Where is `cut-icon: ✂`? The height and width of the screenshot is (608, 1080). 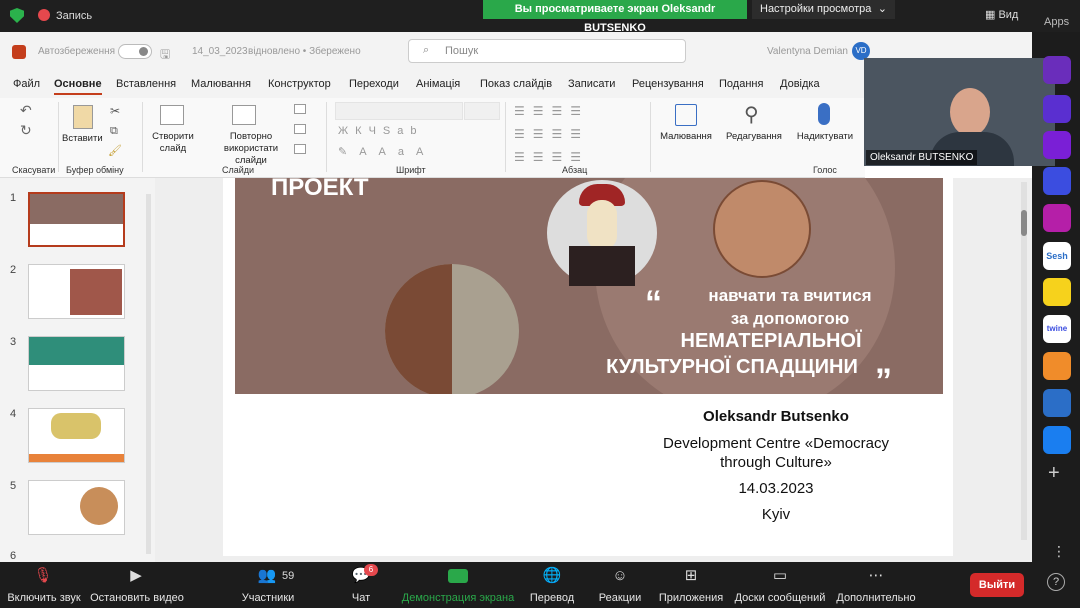 cut-icon: ✂ is located at coordinates (115, 111).